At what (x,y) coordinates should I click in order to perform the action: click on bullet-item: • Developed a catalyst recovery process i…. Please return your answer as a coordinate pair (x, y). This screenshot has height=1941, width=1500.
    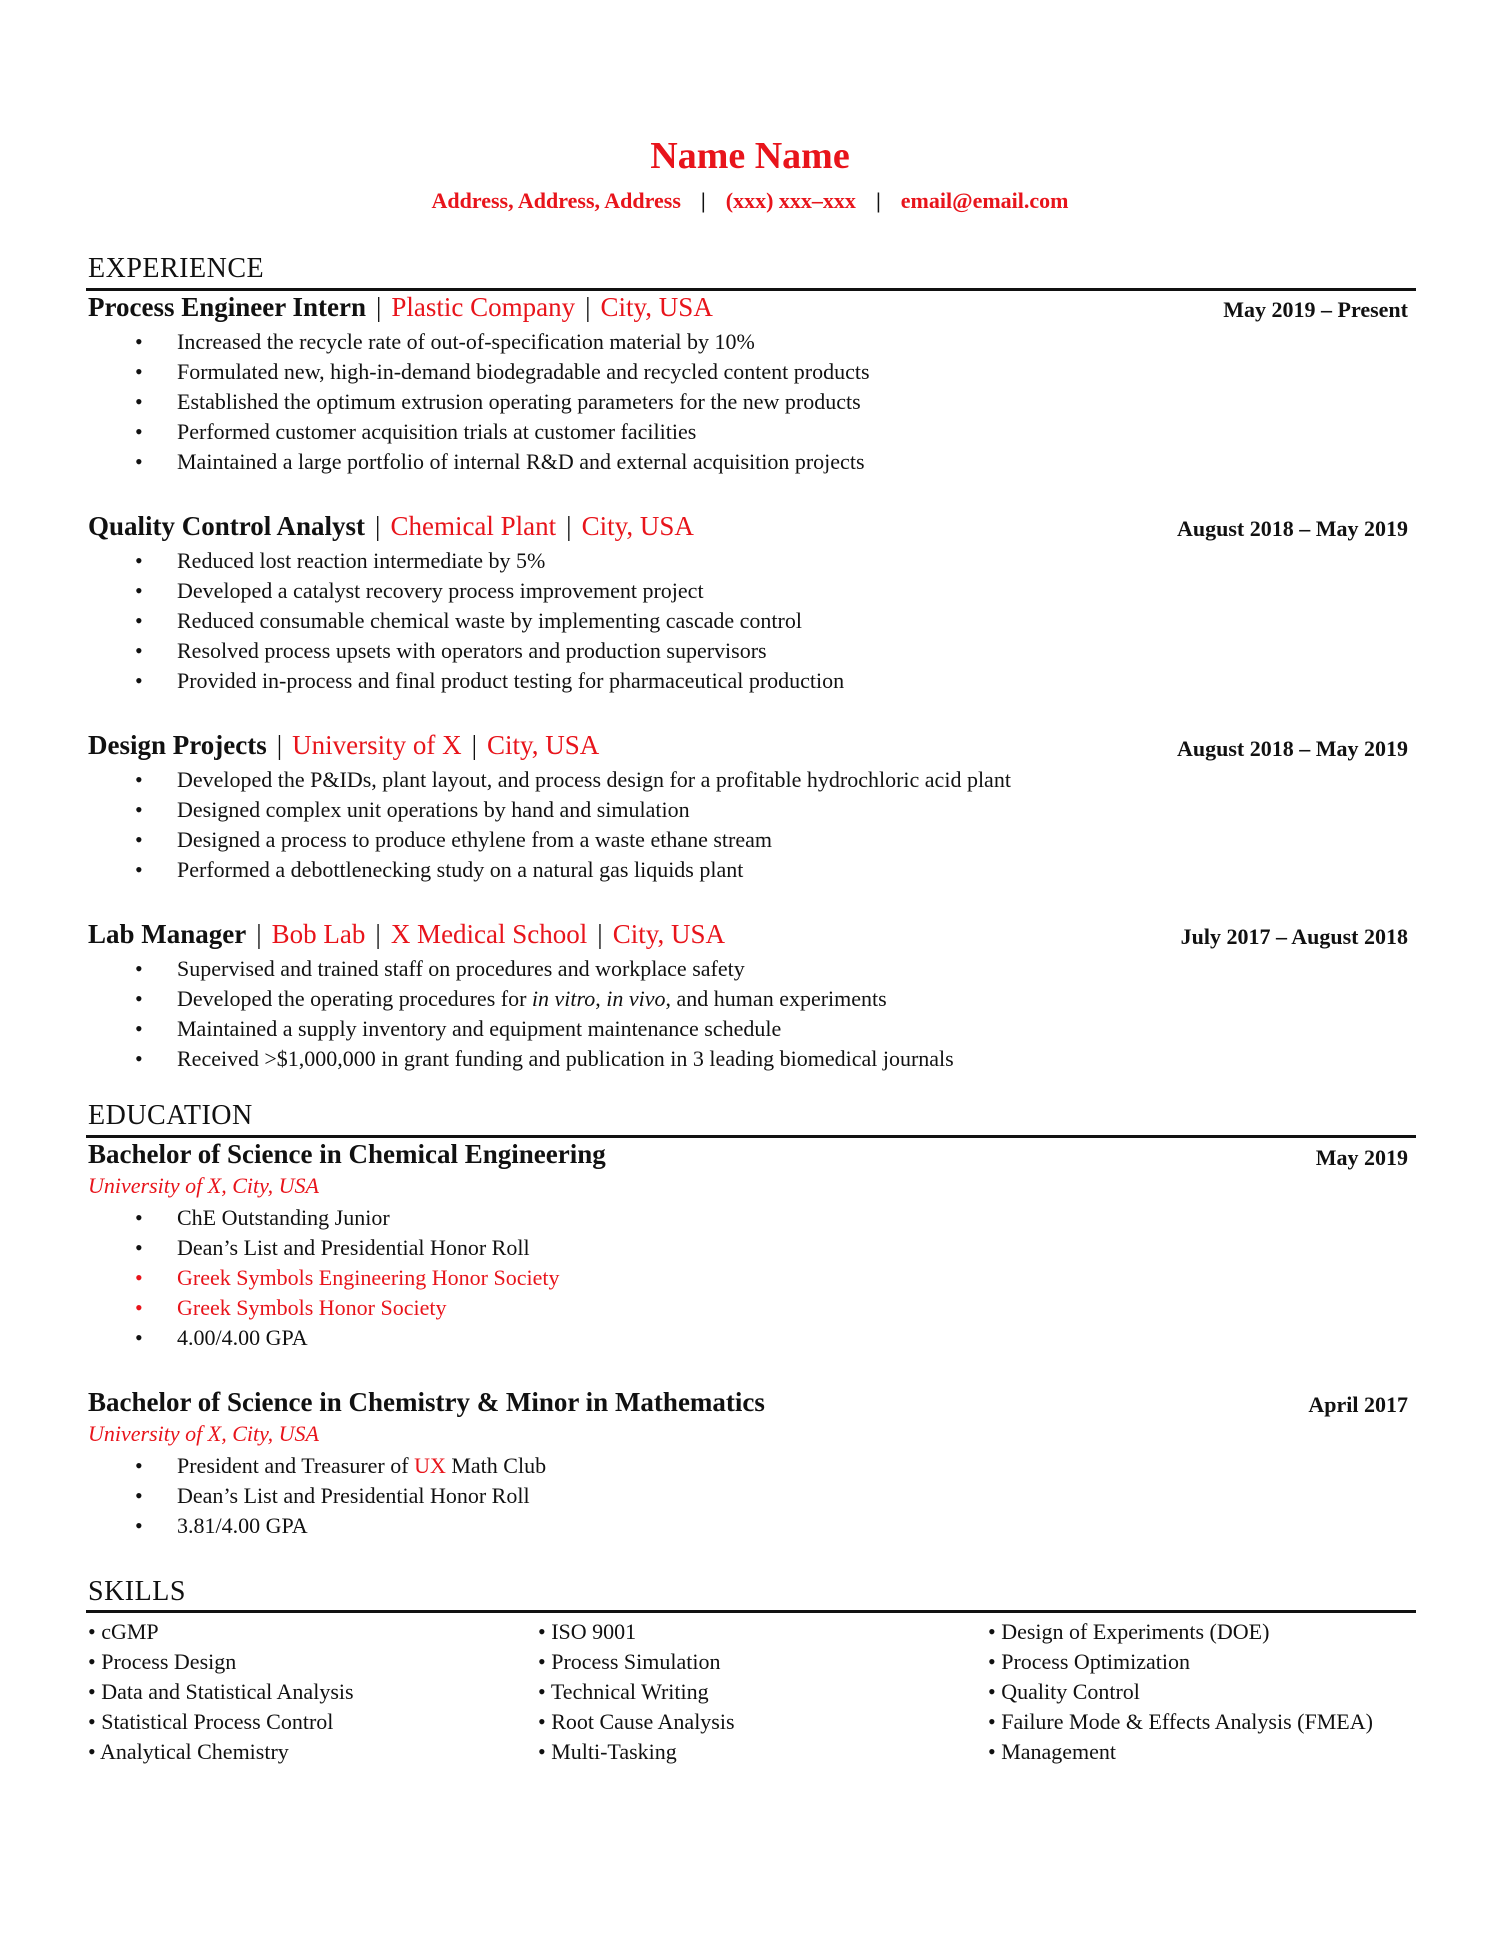
    Looking at the image, I should click on (466, 591).